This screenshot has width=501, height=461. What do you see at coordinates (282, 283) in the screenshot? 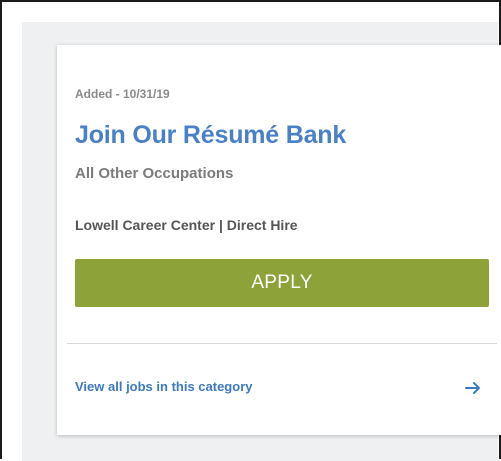
I see `apply-button: APPLY` at bounding box center [282, 283].